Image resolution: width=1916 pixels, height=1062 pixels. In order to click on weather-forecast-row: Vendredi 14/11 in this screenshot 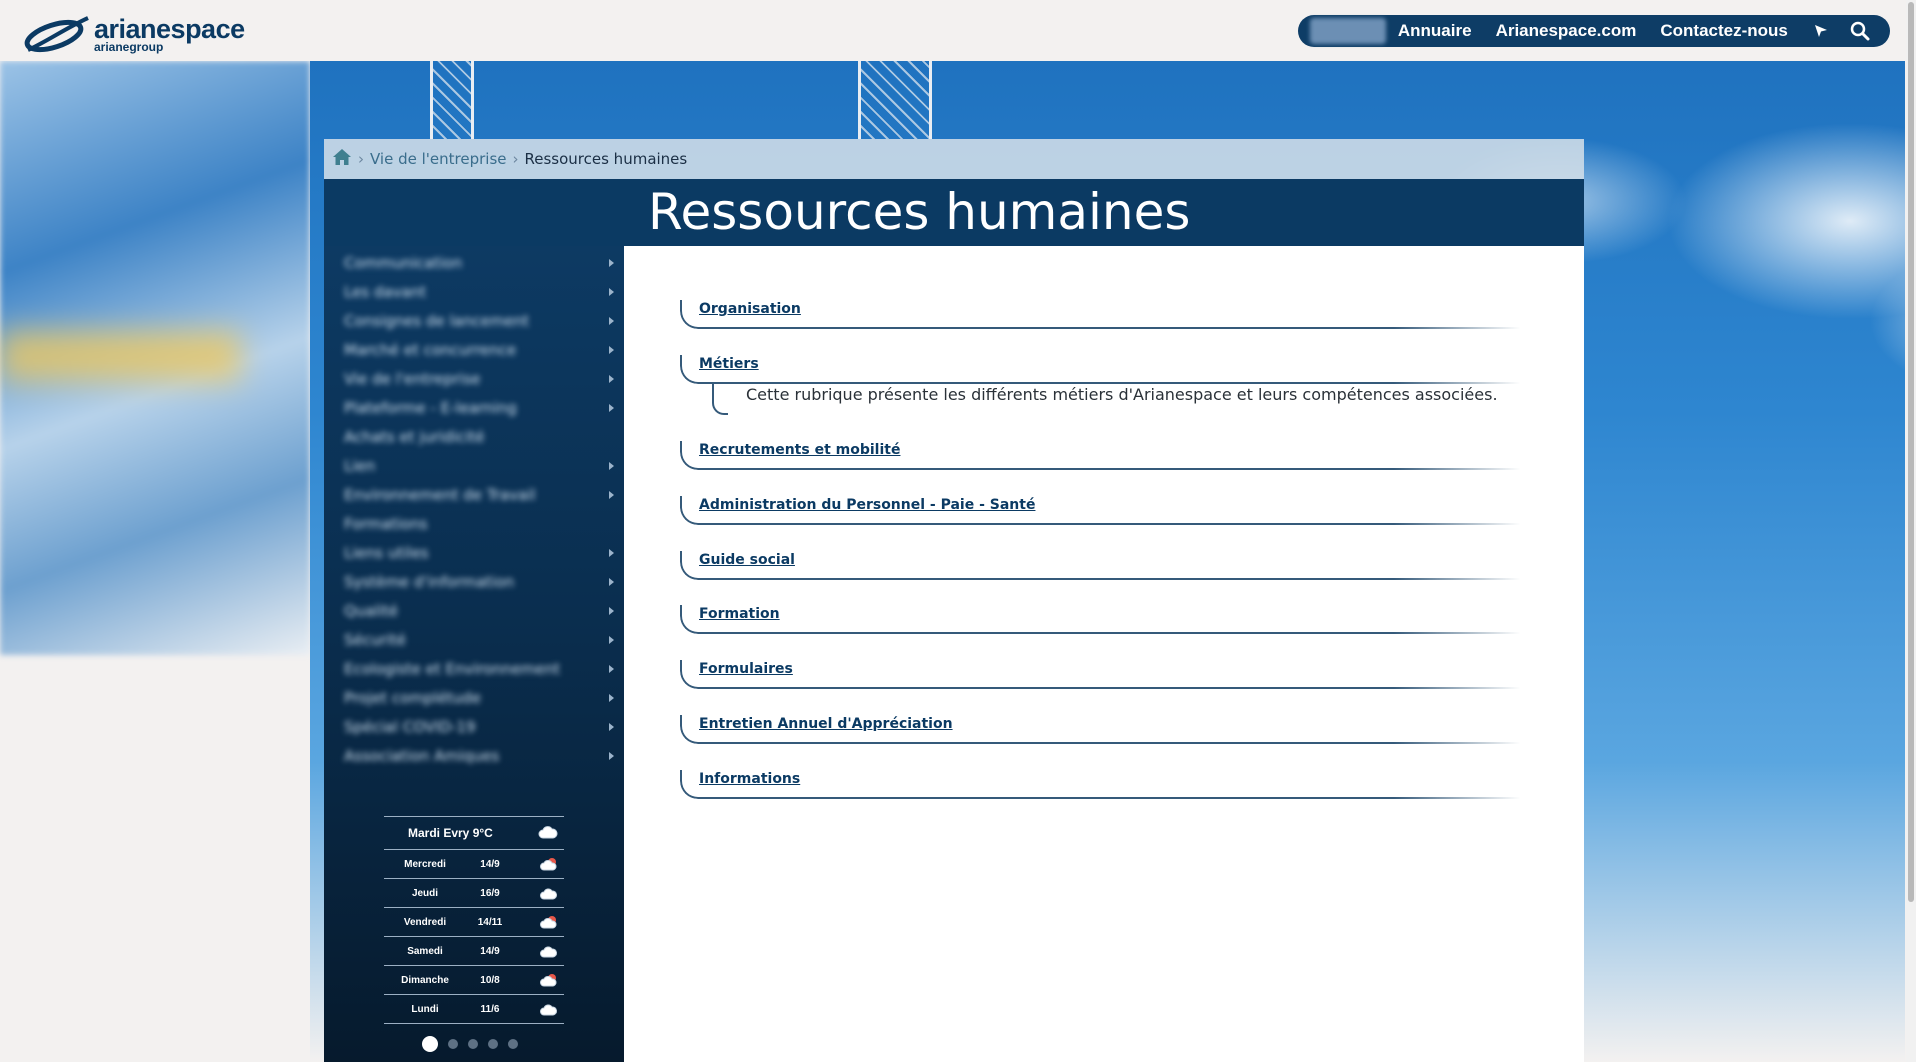, I will do `click(474, 922)`.